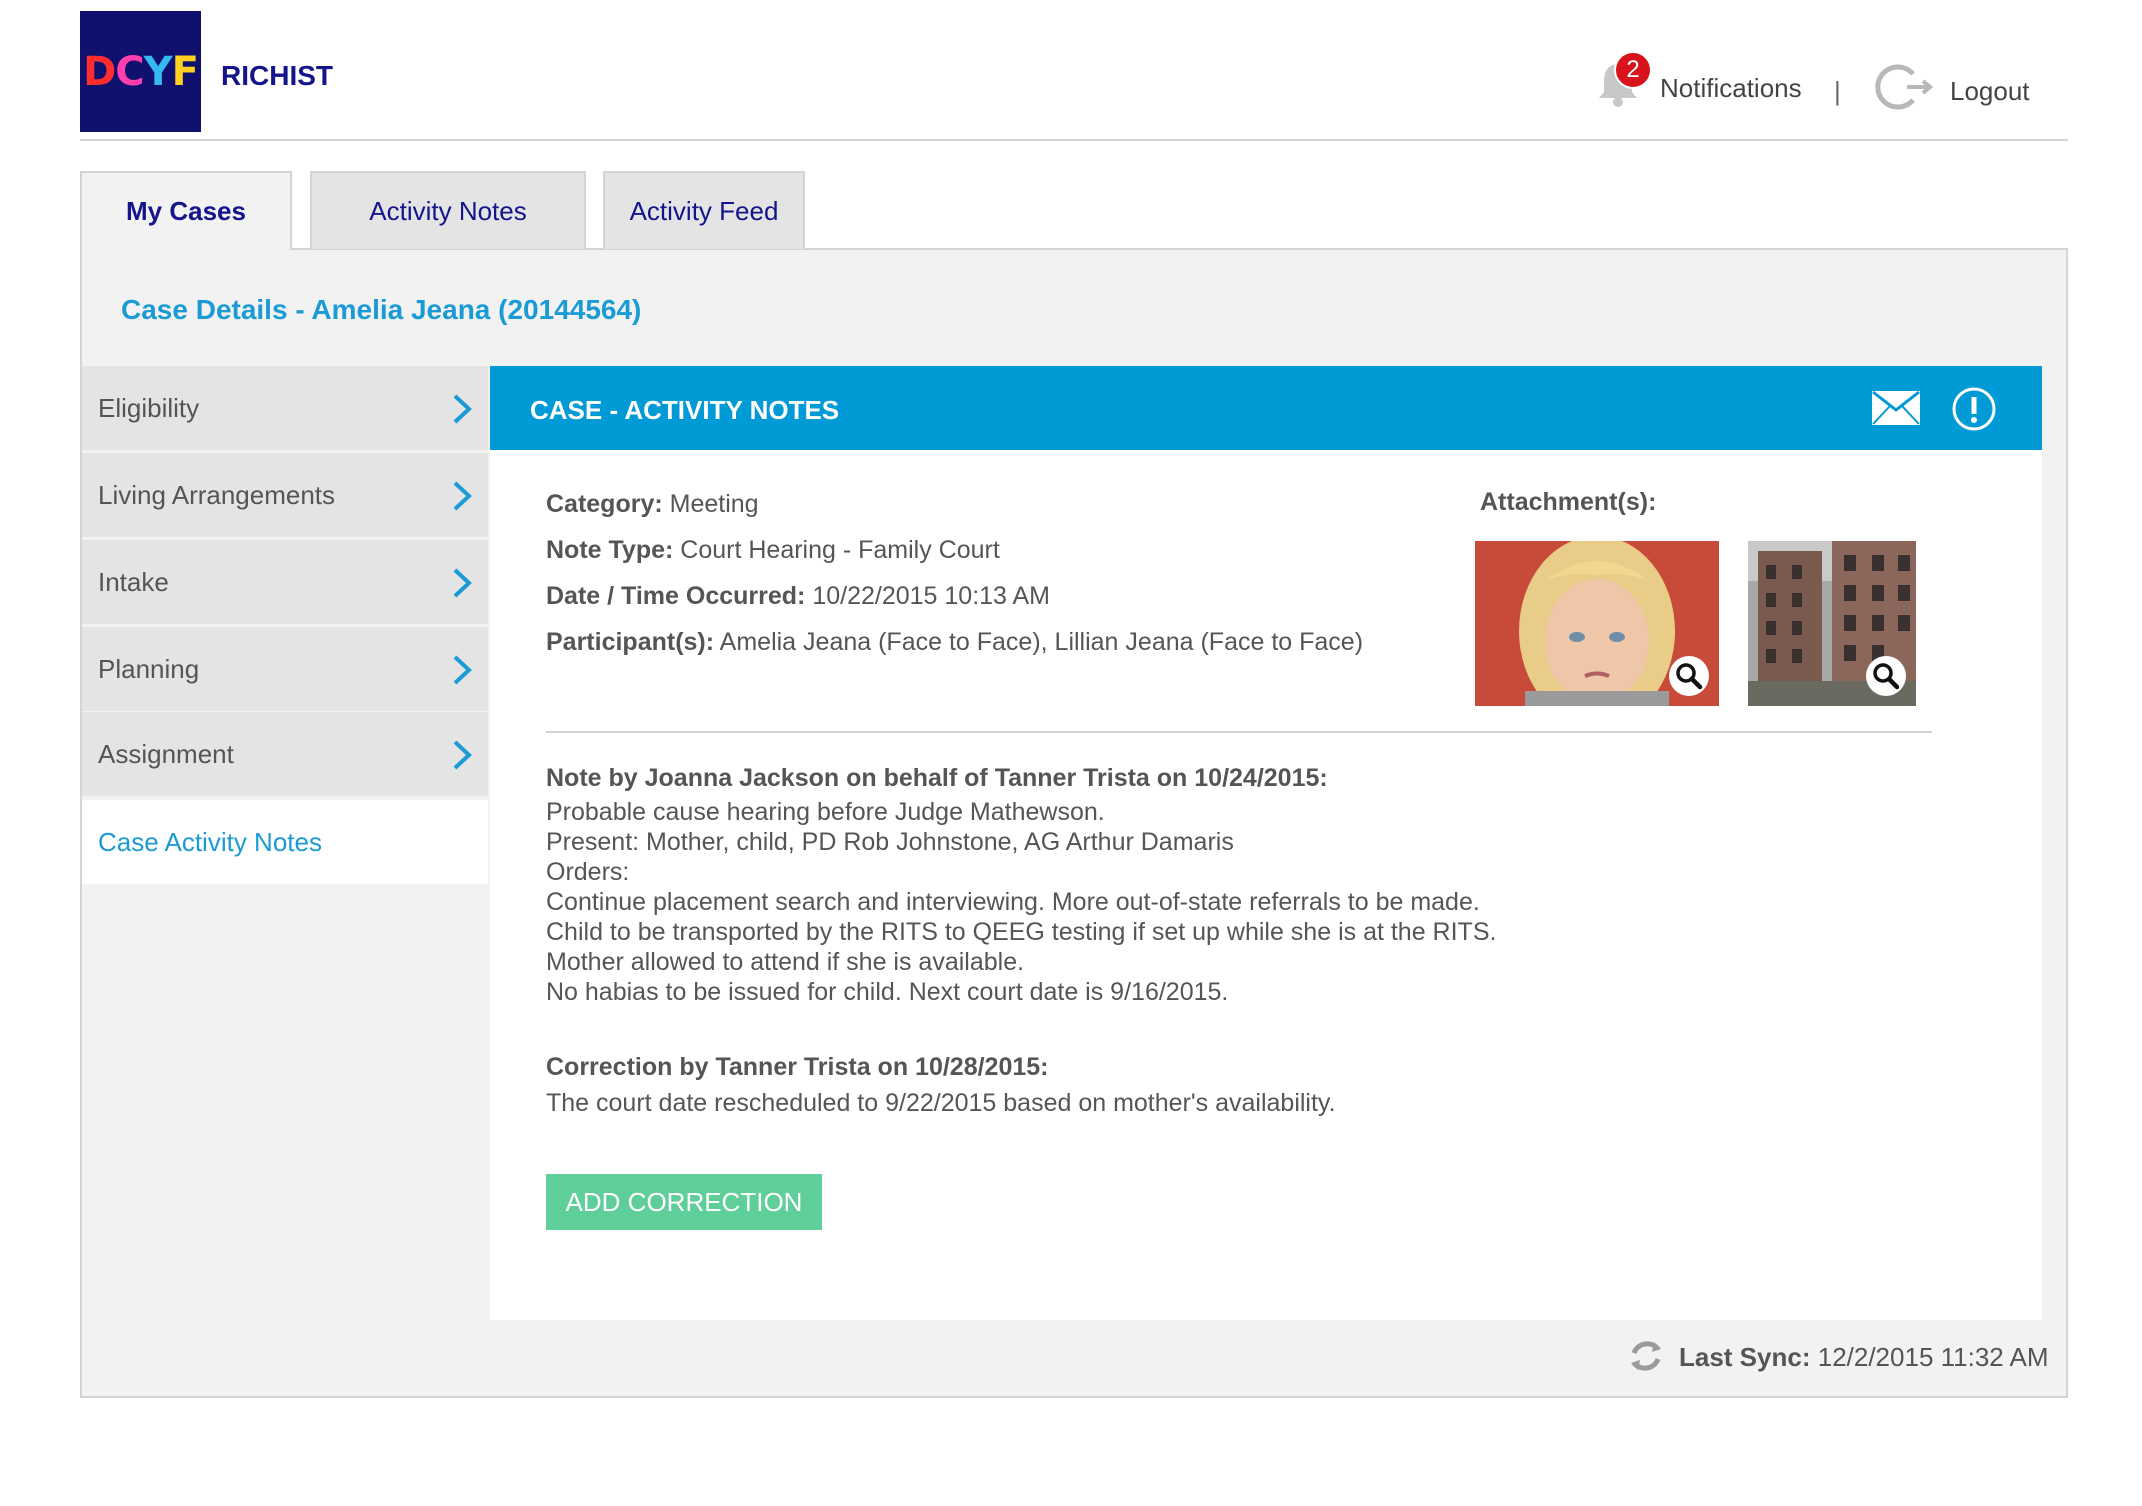 The width and height of the screenshot is (2142, 1506). I want to click on attachment-thumbnail-building-photo, so click(1832, 623).